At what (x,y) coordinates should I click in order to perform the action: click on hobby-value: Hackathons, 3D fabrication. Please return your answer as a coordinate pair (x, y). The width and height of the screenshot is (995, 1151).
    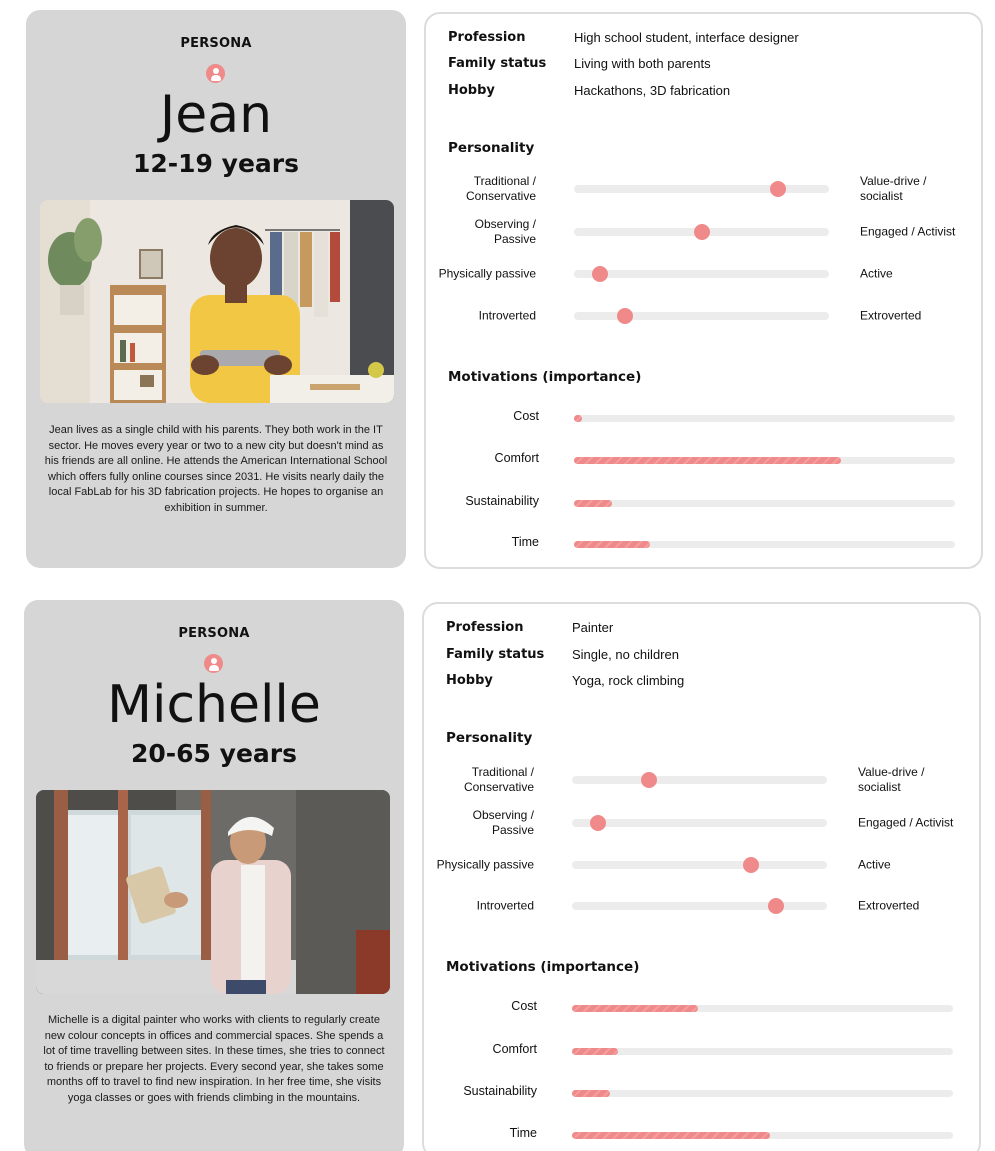
    Looking at the image, I should click on (652, 90).